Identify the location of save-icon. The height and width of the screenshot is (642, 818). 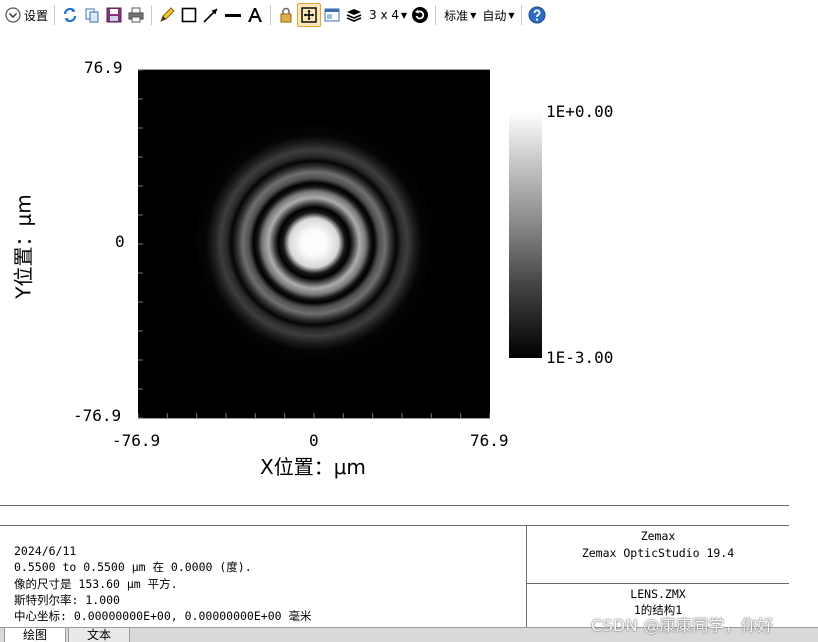
(114, 15).